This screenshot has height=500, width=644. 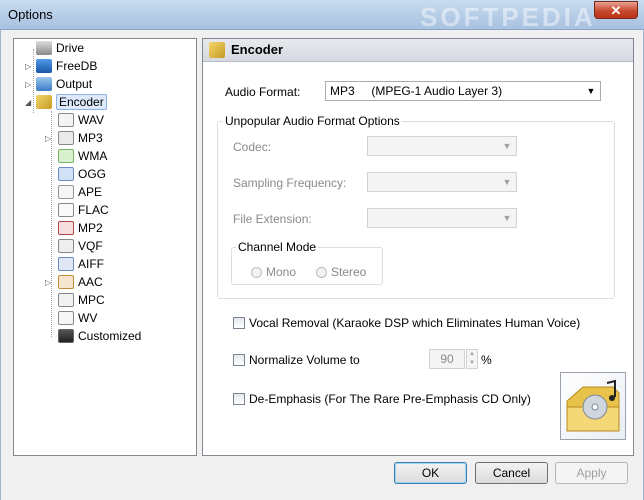 I want to click on channel-mode-title: Channel Mode, so click(x=277, y=247).